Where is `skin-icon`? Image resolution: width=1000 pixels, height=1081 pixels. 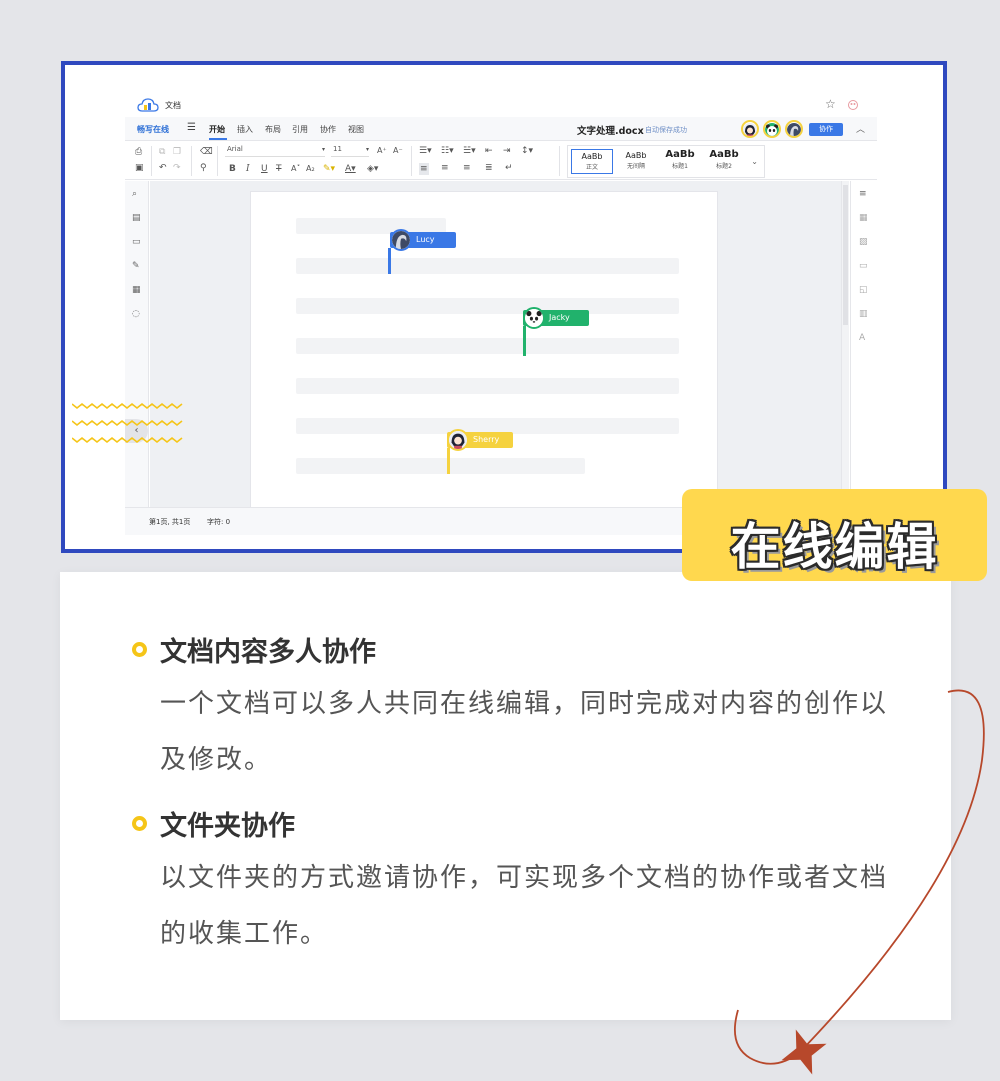
skin-icon is located at coordinates (853, 105).